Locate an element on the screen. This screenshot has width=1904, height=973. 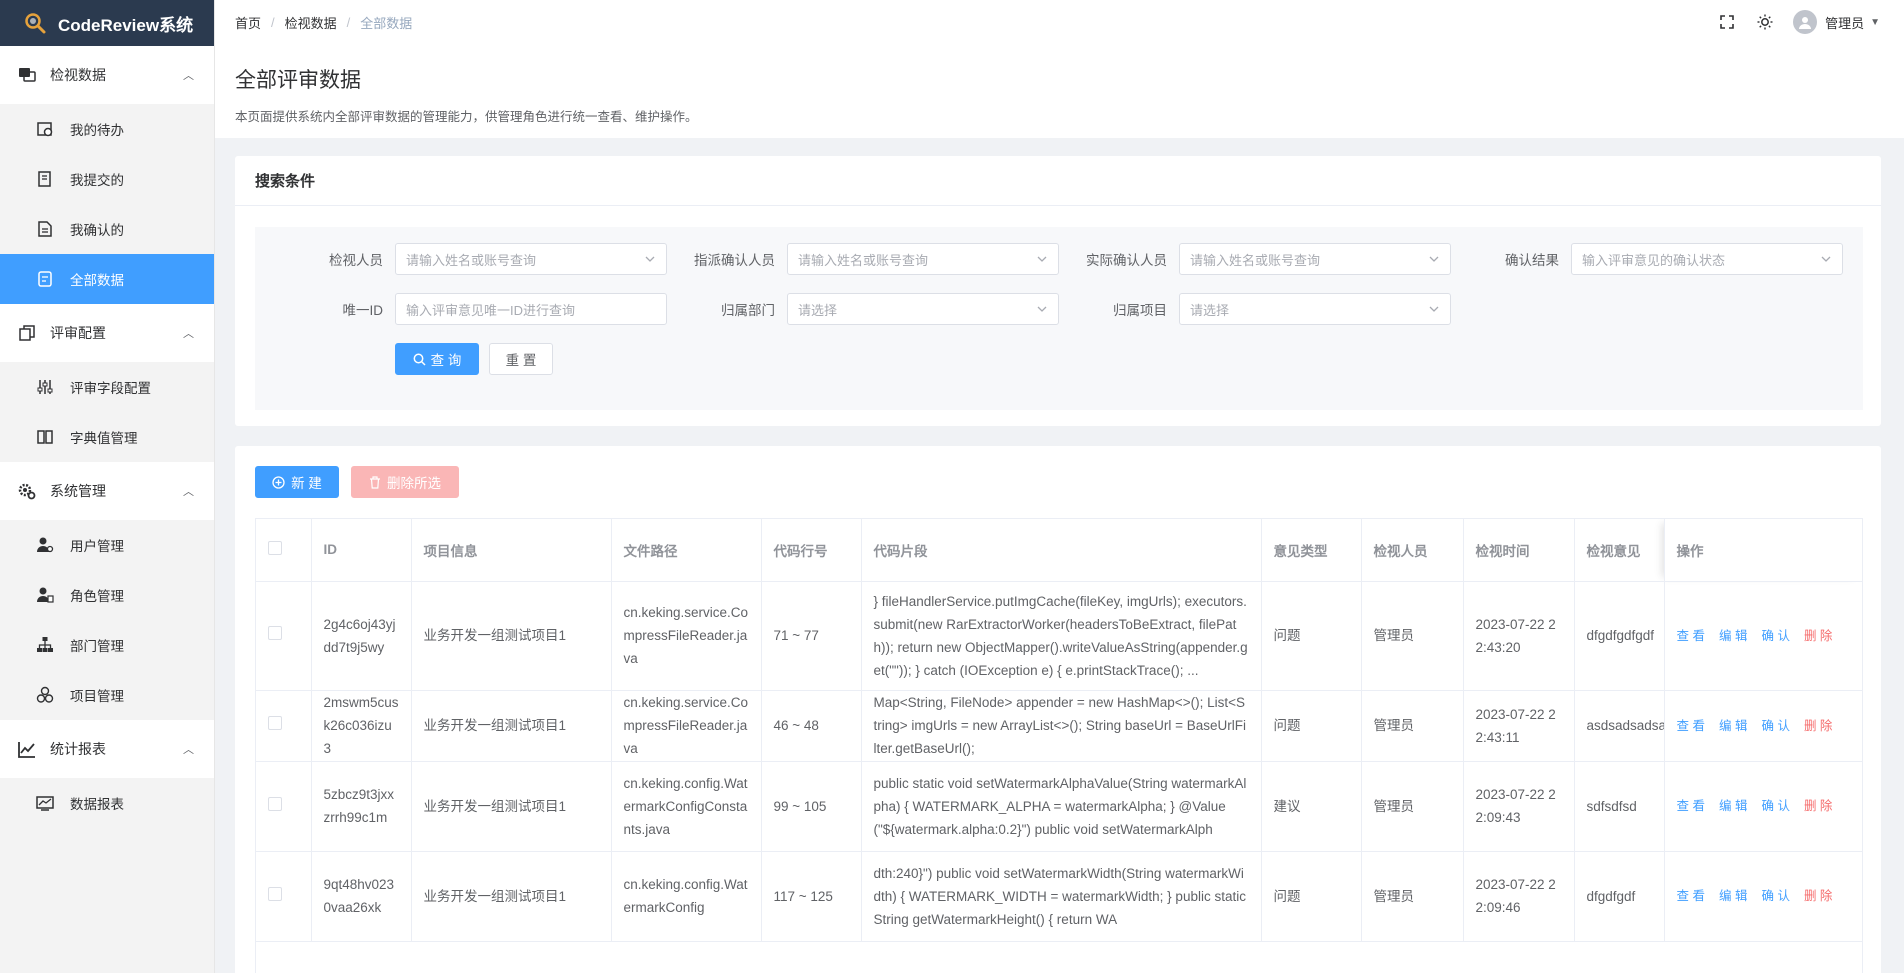
menu-group-reports: 统计报表 ︿ is located at coordinates (107, 749).